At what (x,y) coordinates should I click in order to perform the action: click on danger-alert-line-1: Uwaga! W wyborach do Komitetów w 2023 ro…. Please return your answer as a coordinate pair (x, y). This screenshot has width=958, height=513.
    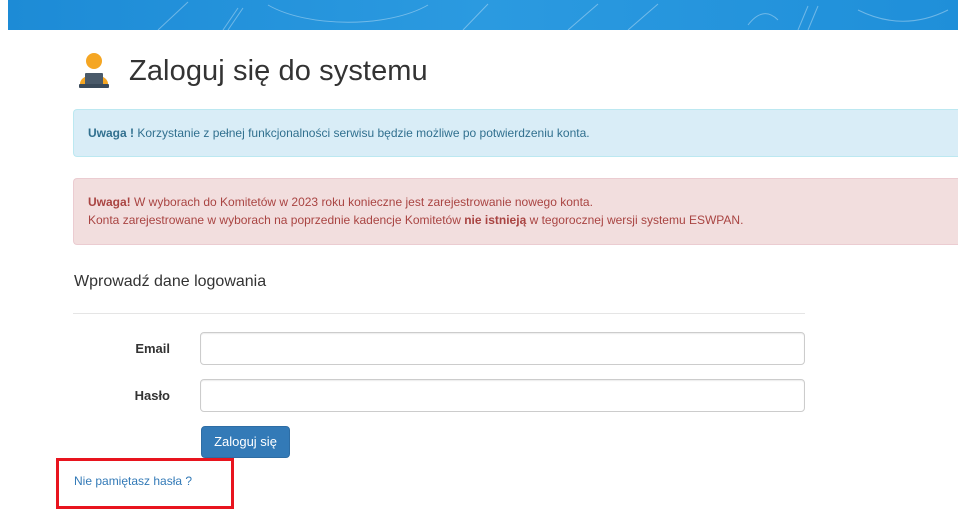
    Looking at the image, I should click on (523, 202).